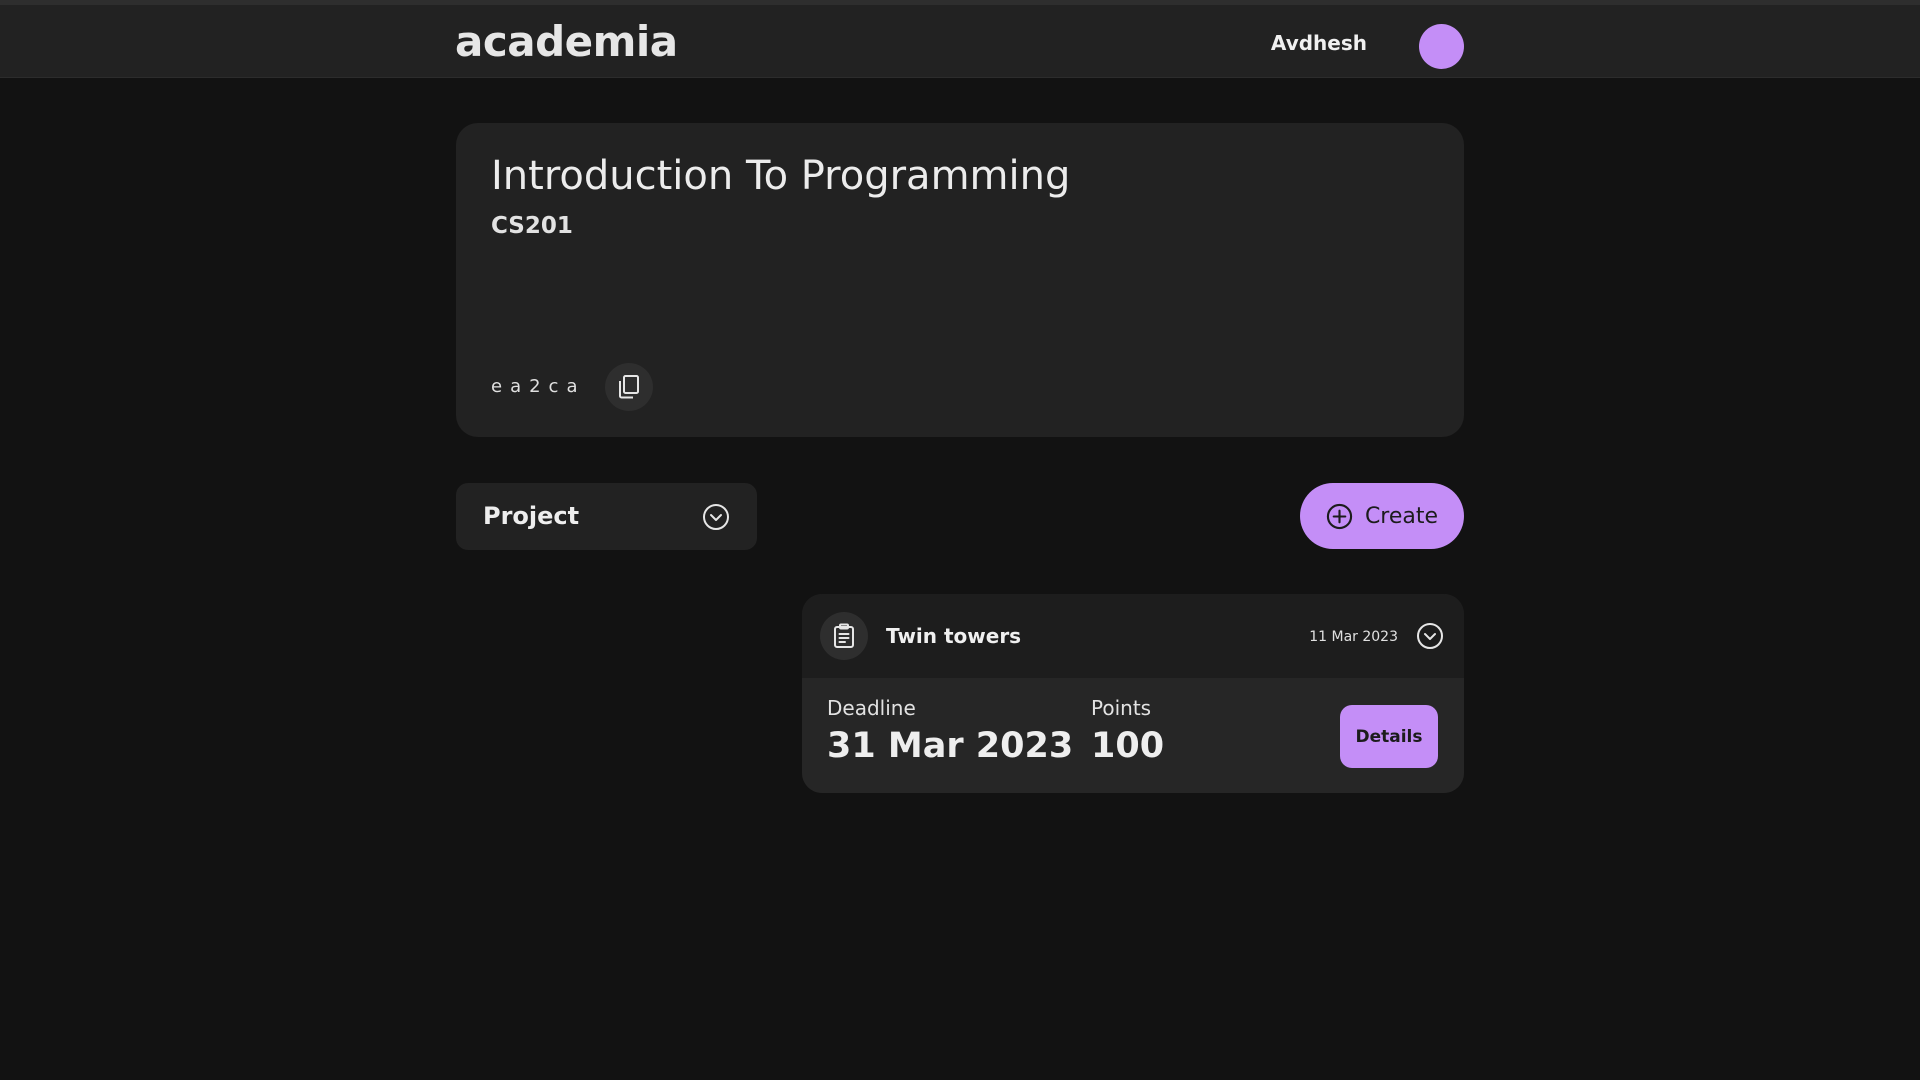  What do you see at coordinates (781, 176) in the screenshot?
I see `course-title: Introduction To Programming` at bounding box center [781, 176].